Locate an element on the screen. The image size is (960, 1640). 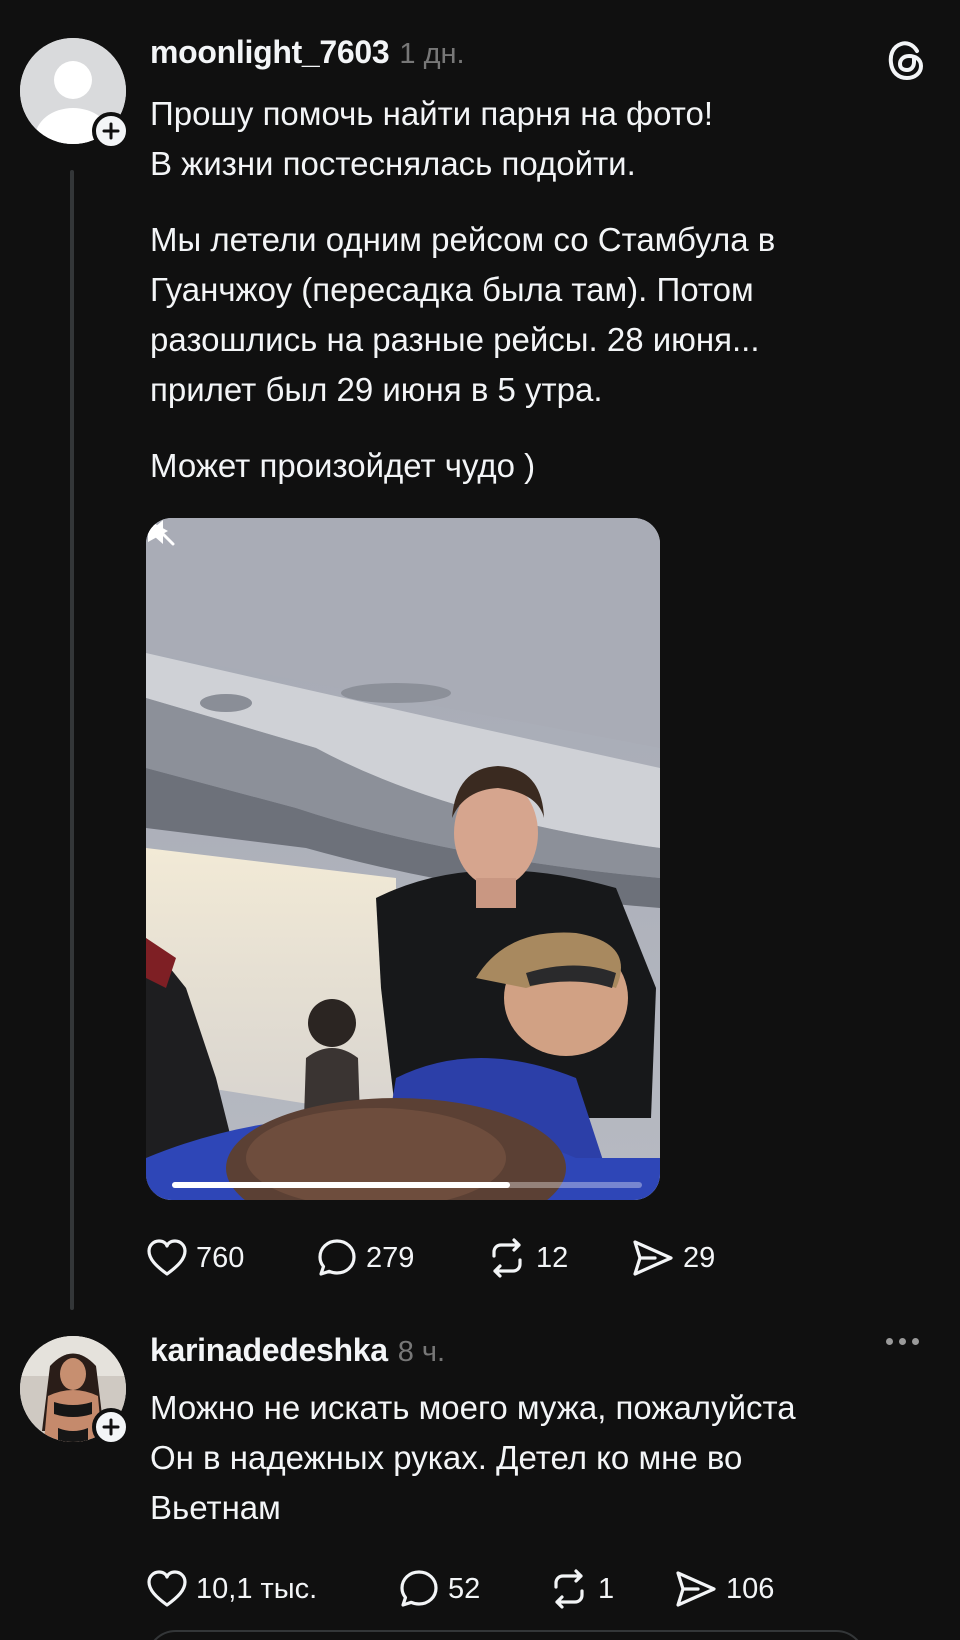
reply-share-button: 106 is located at coordinates (744, 1589).